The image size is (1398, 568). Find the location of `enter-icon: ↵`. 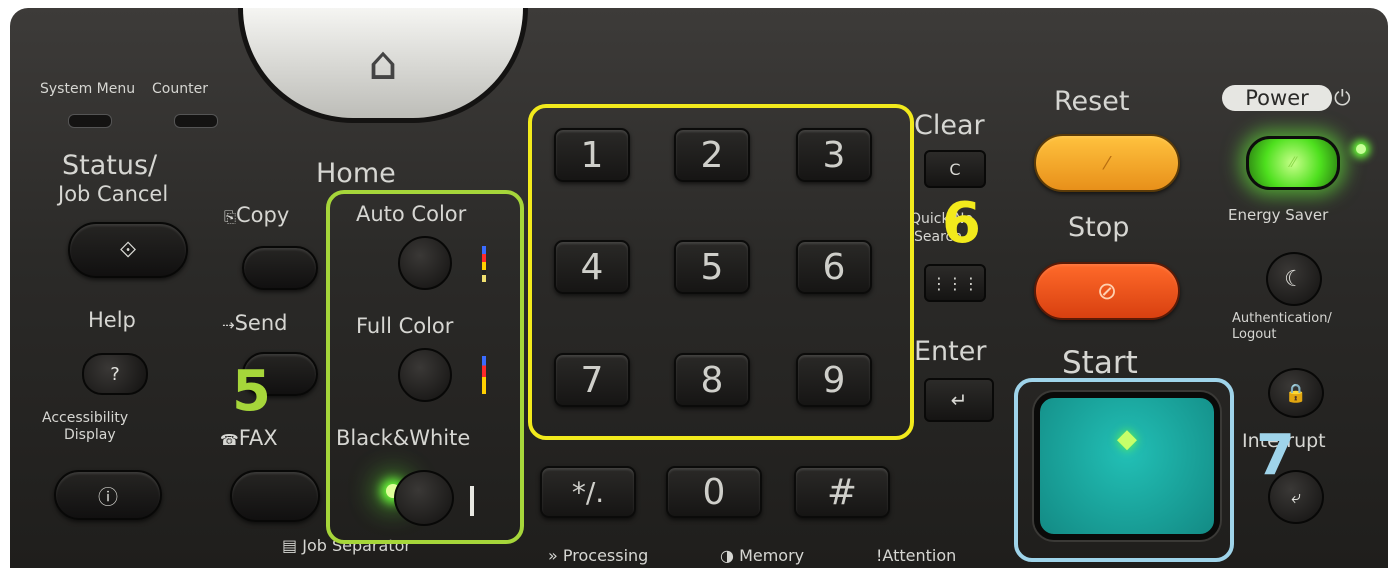

enter-icon: ↵ is located at coordinates (959, 400).